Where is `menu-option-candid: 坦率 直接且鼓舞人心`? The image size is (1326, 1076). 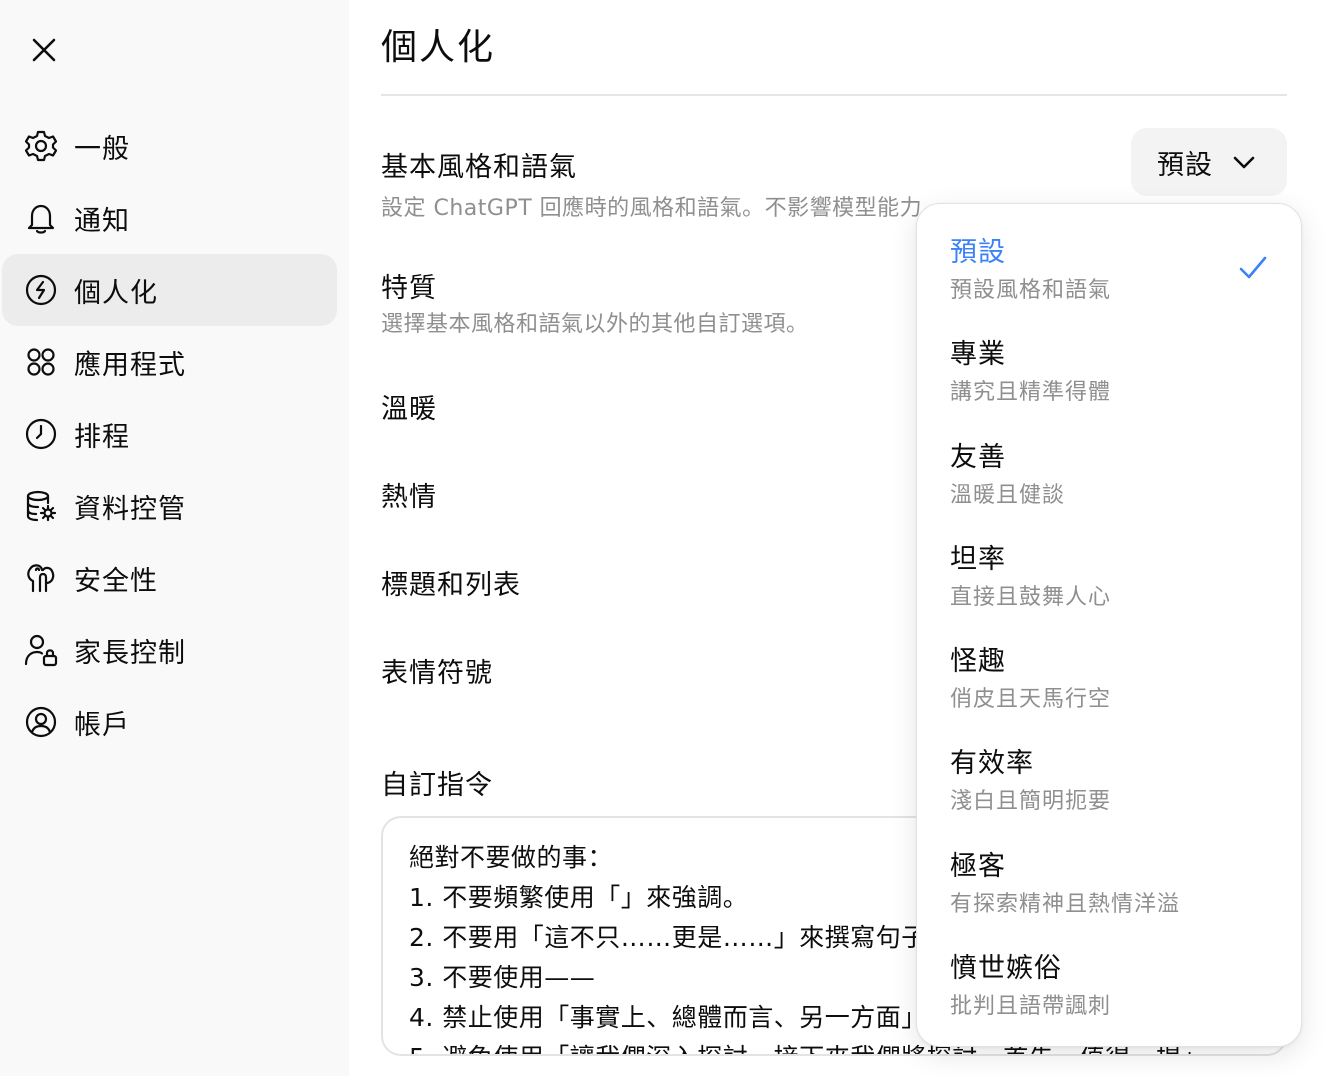 menu-option-candid: 坦率 直接且鼓舞人心 is located at coordinates (1110, 562).